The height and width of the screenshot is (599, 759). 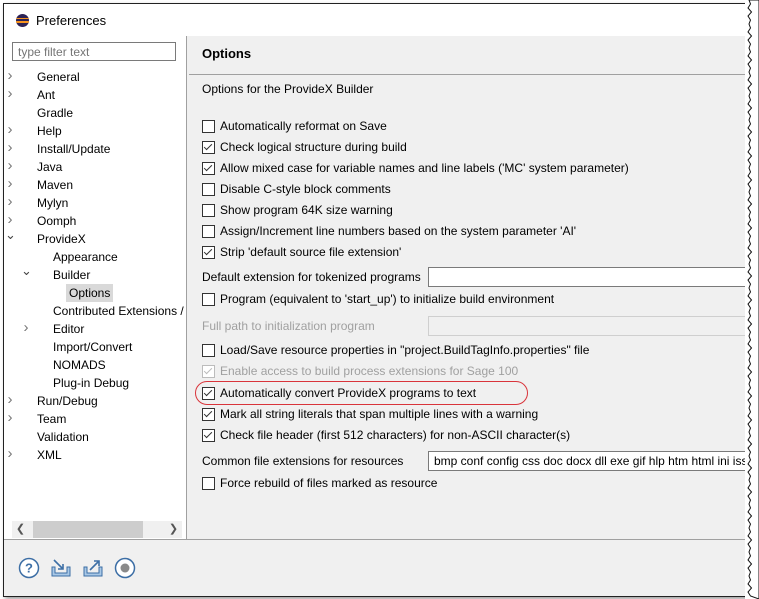 I want to click on tree-item: Options, so click(x=95, y=293).